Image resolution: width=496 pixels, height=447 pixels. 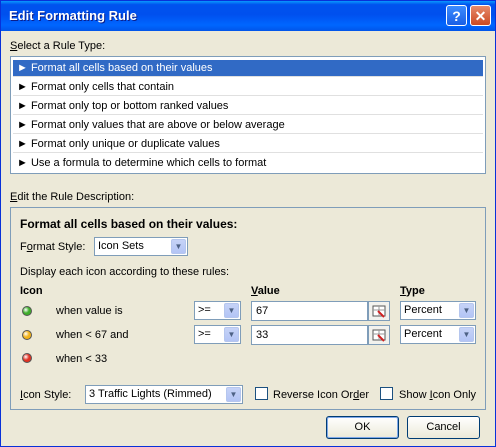 I want to click on icon-style-label: Icon Style:, so click(x=45, y=395).